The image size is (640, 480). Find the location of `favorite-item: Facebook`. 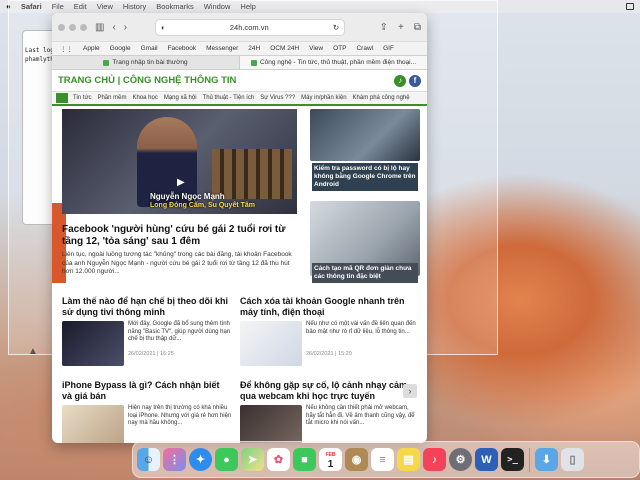

favorite-item: Facebook is located at coordinates (182, 48).